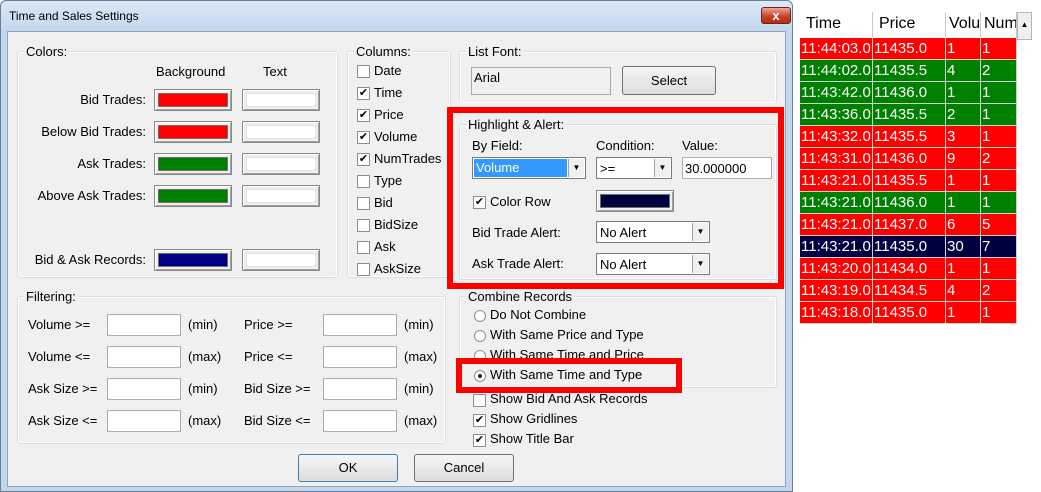 This screenshot has height=492, width=1041. What do you see at coordinates (363, 203) in the screenshot?
I see `column-bid-checkbox` at bounding box center [363, 203].